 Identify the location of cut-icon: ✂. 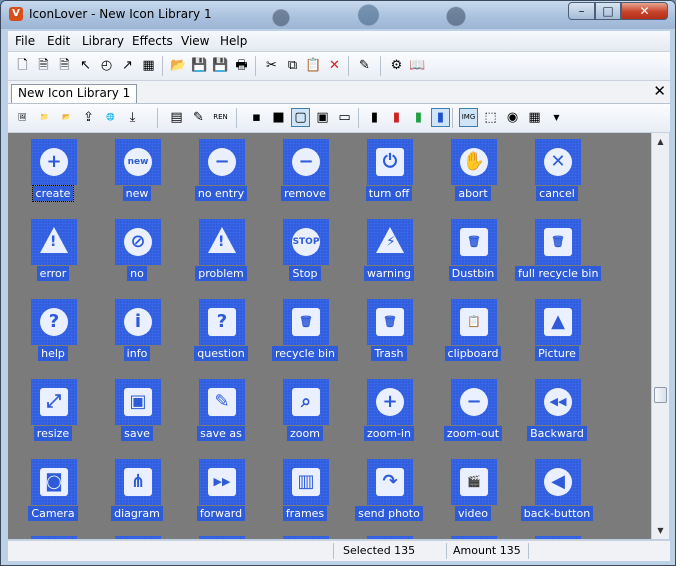
(271, 65).